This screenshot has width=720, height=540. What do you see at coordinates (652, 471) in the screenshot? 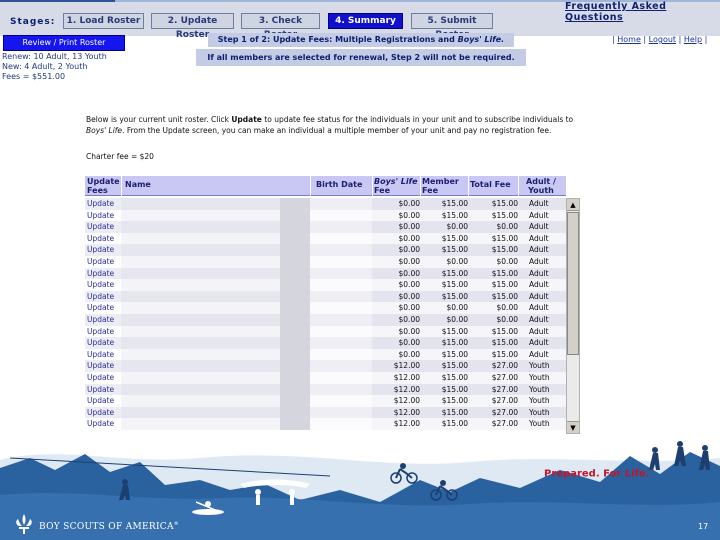
I see `tagline-trademark: ™` at bounding box center [652, 471].